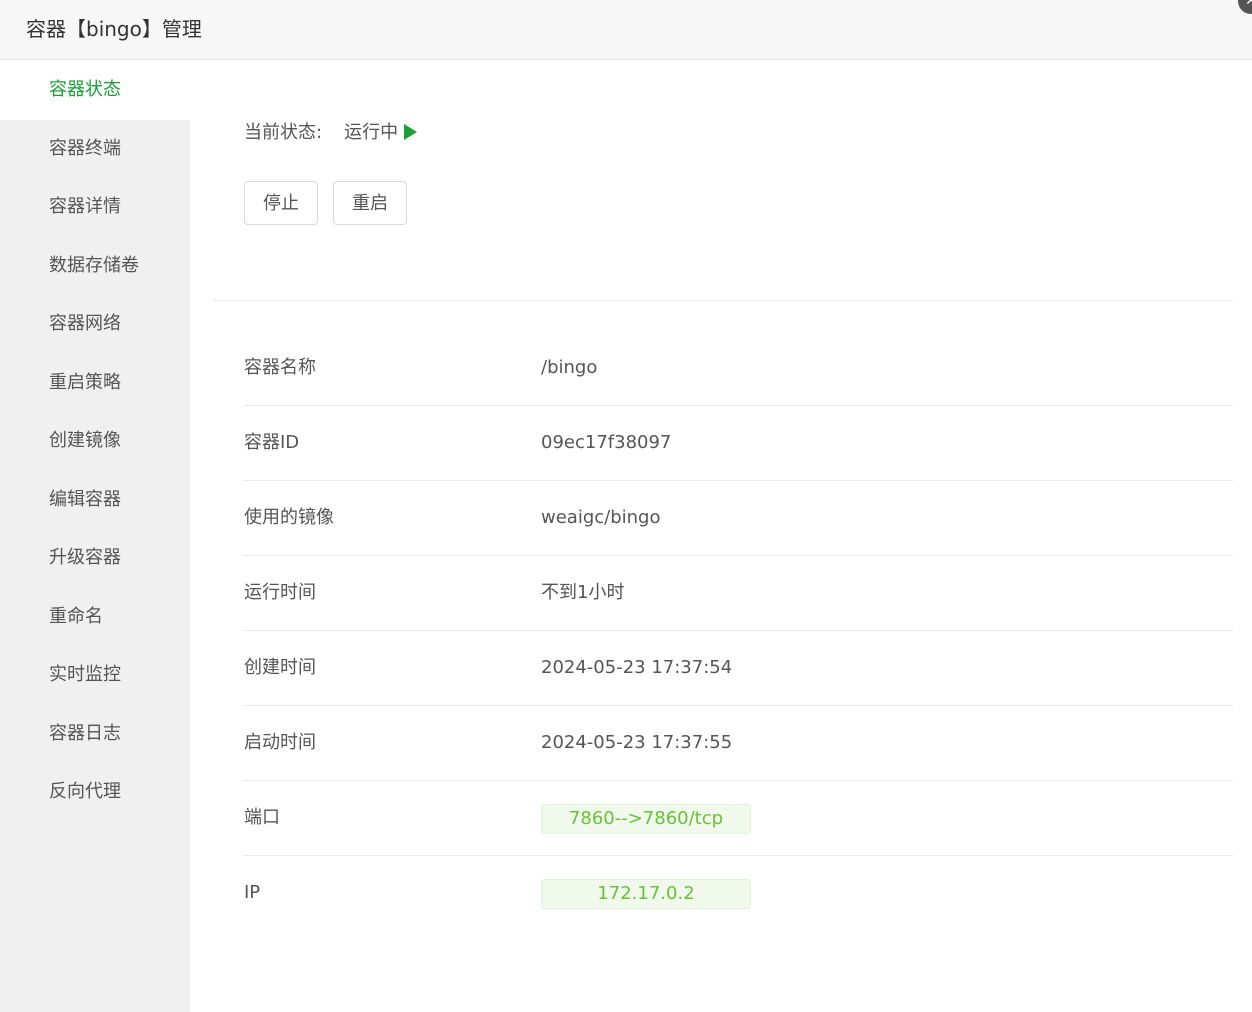 The image size is (1252, 1012). What do you see at coordinates (723, 300) in the screenshot?
I see `divider` at bounding box center [723, 300].